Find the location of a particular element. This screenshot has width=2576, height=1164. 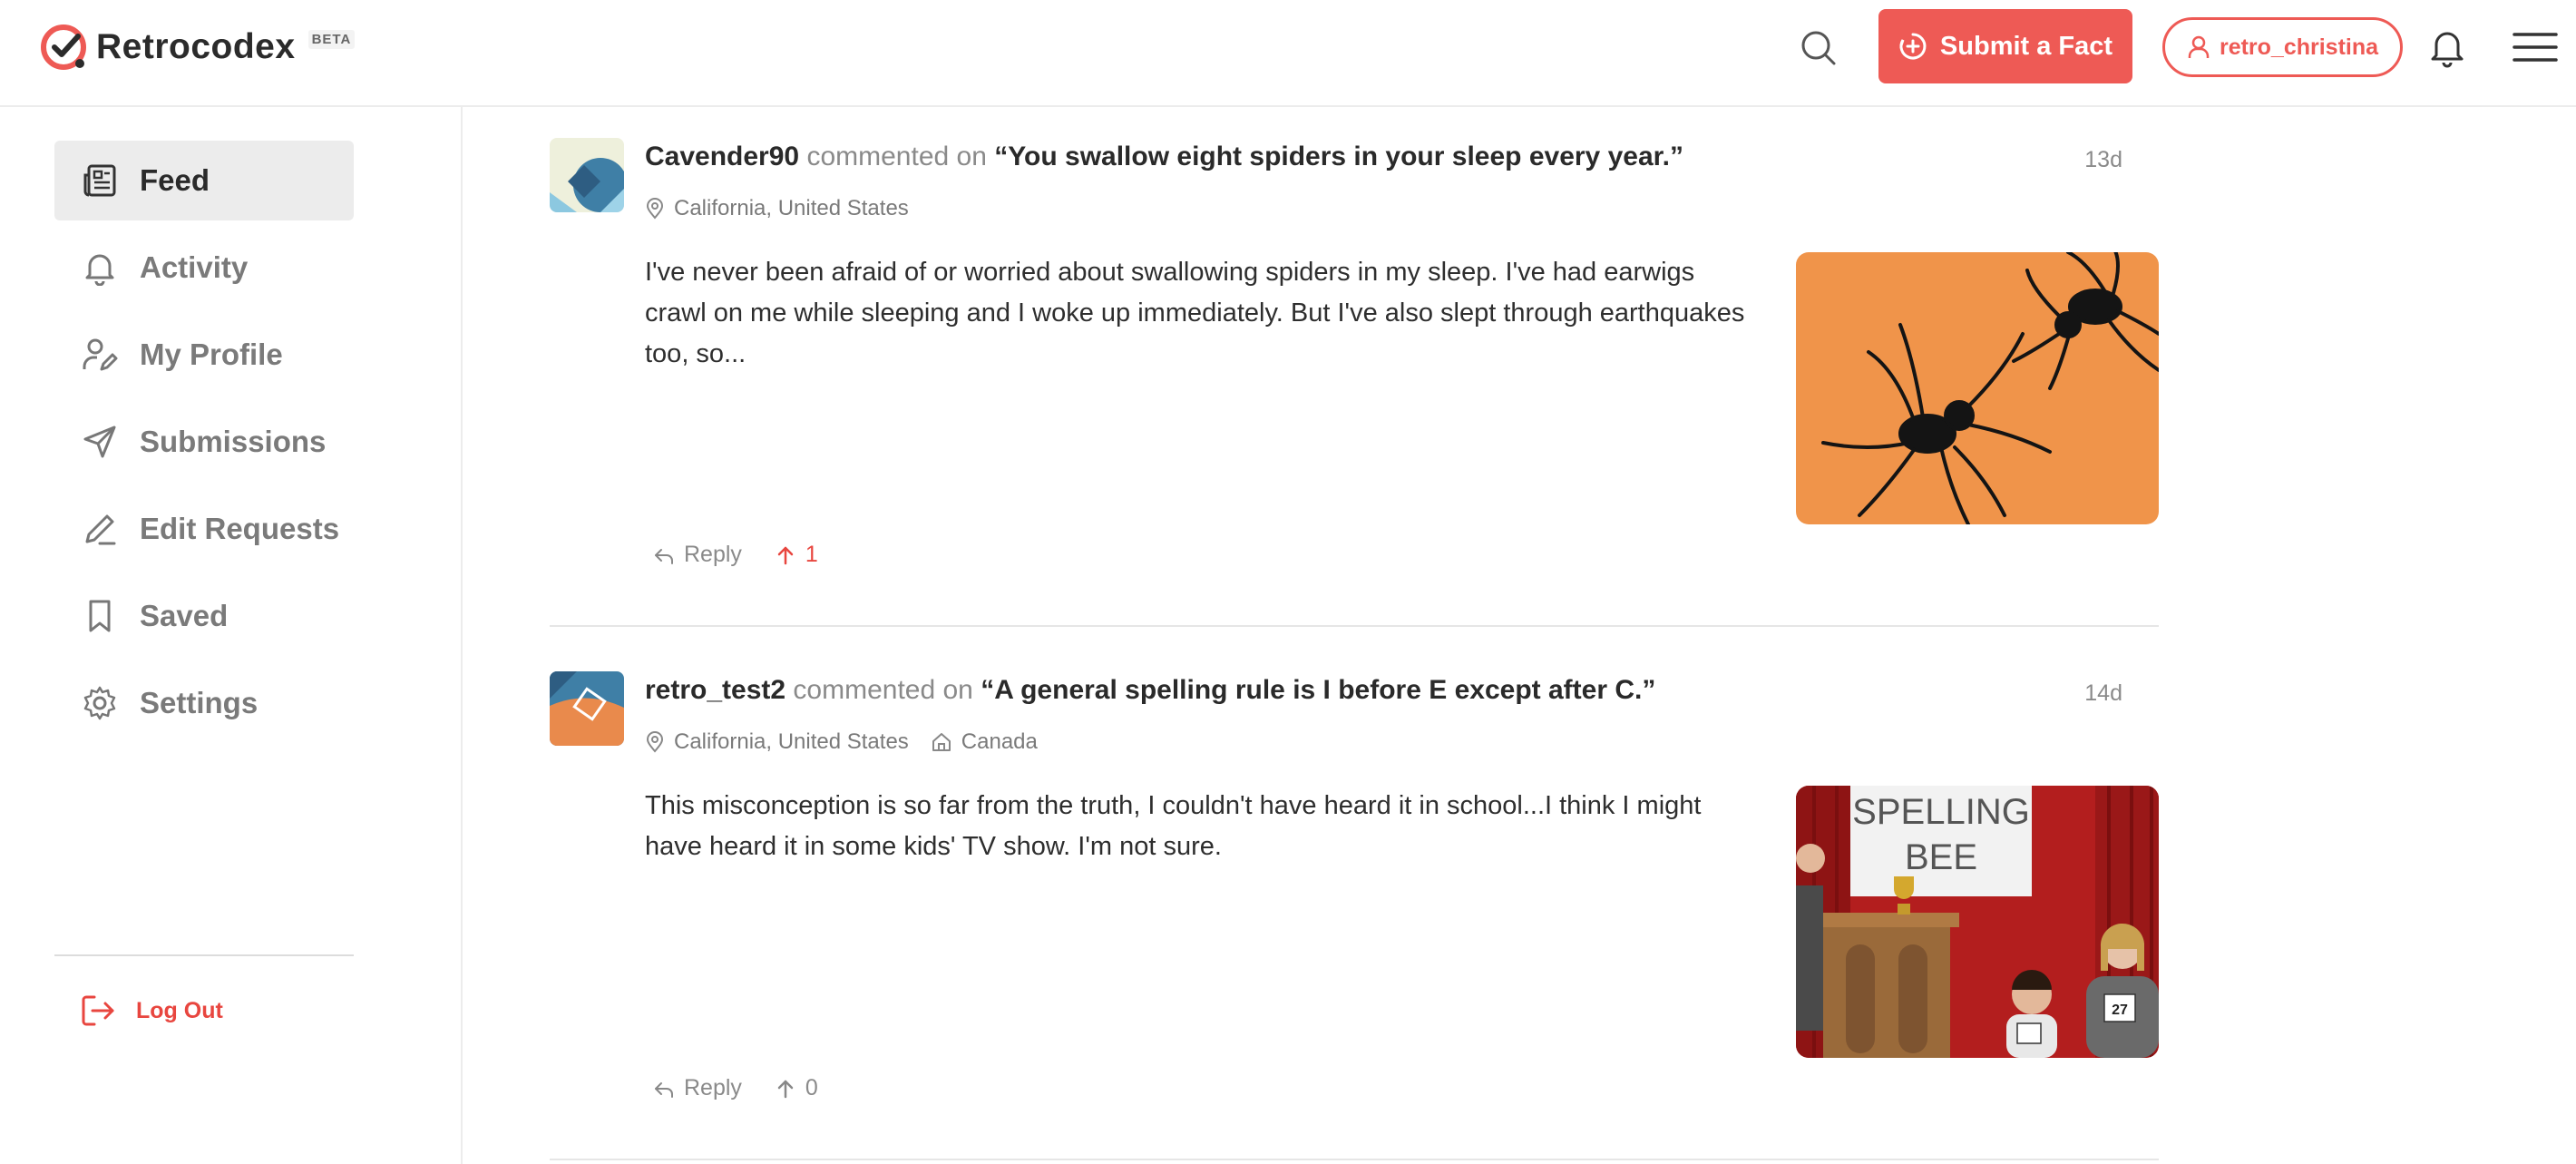

sidebar-item-edit-requests: Edit Requests is located at coordinates (204, 529).